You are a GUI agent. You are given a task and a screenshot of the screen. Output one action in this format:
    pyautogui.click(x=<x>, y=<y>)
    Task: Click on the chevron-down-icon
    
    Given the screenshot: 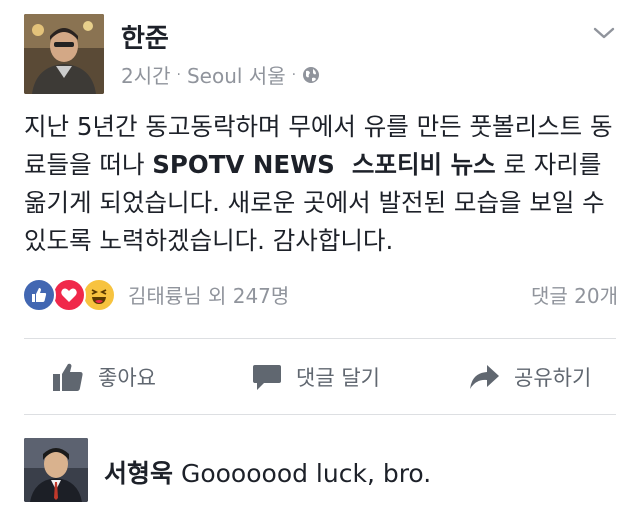 What is the action you would take?
    pyautogui.click(x=604, y=33)
    